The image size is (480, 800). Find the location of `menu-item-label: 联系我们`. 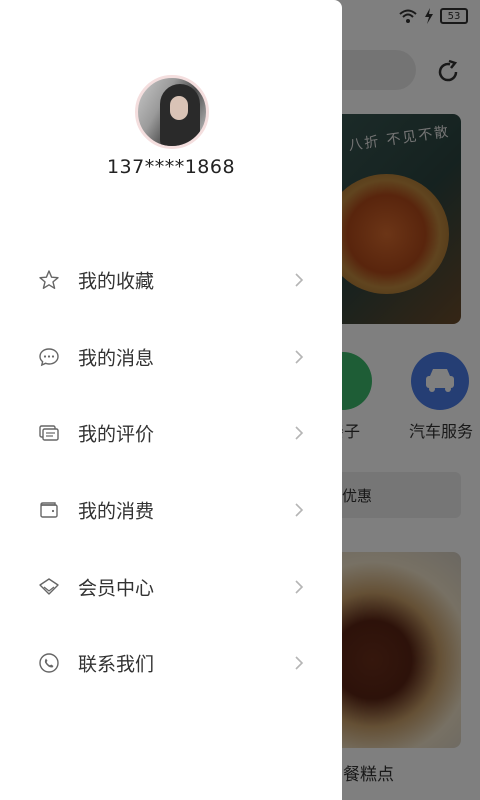

menu-item-label: 联系我们 is located at coordinates (116, 664).